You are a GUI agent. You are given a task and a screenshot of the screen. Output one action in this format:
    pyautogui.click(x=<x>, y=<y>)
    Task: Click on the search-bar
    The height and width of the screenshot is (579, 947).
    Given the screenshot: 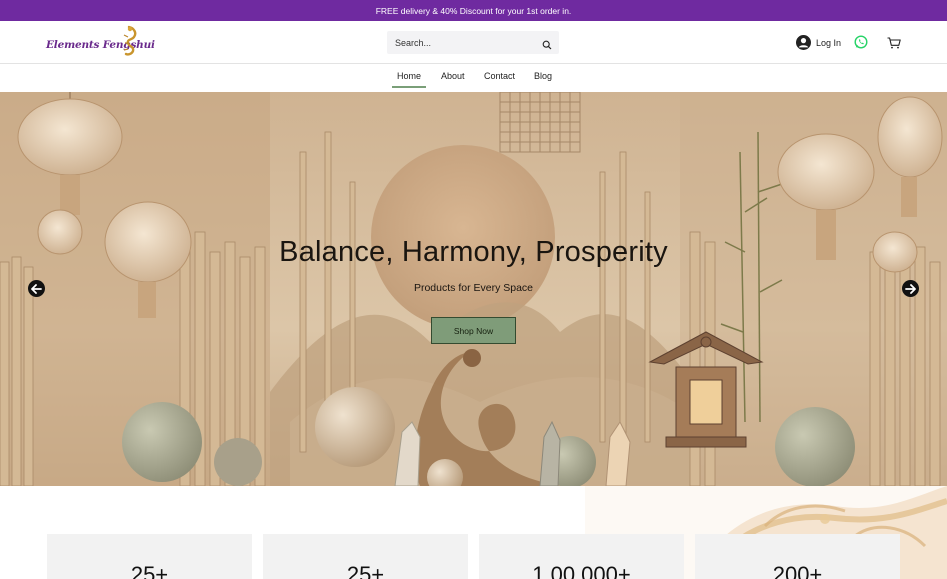 What is the action you would take?
    pyautogui.click(x=473, y=42)
    